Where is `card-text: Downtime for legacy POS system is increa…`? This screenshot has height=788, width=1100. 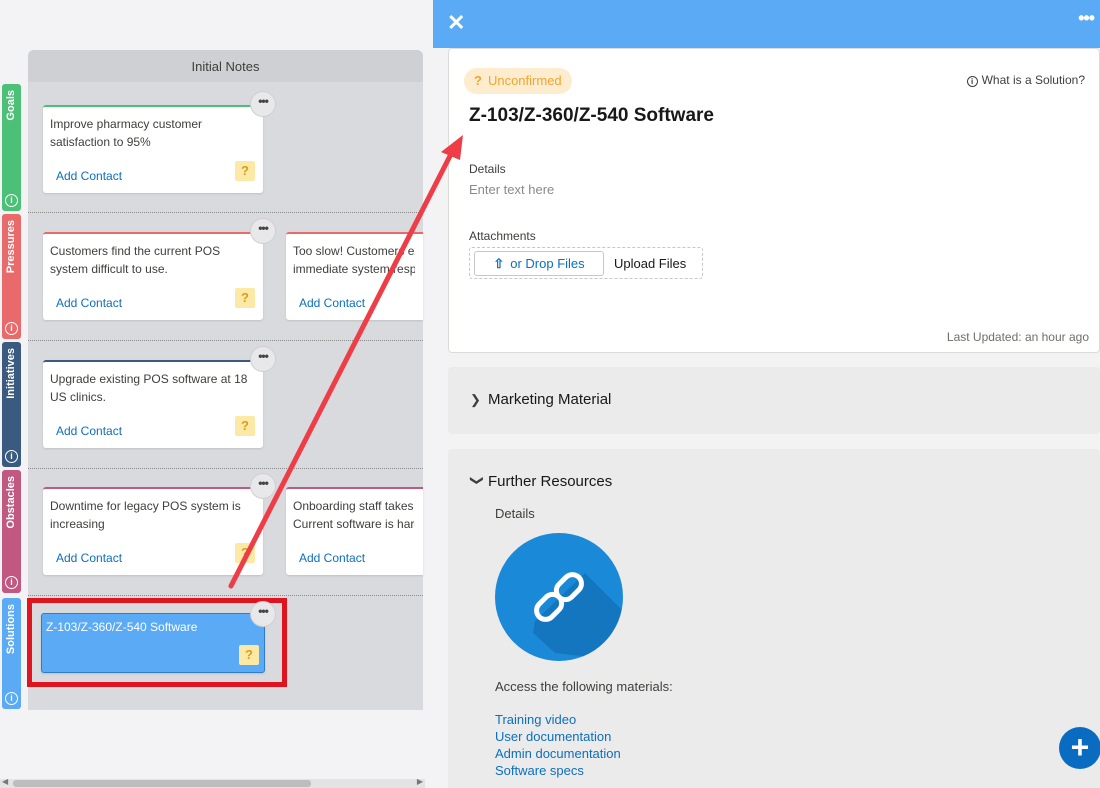
card-text: Downtime for legacy POS system is increa… is located at coordinates (145, 515).